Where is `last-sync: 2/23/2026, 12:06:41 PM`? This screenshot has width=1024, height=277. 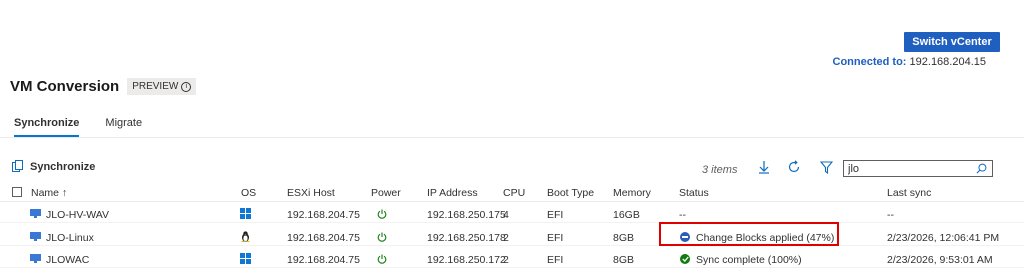 last-sync: 2/23/2026, 12:06:41 PM is located at coordinates (943, 238).